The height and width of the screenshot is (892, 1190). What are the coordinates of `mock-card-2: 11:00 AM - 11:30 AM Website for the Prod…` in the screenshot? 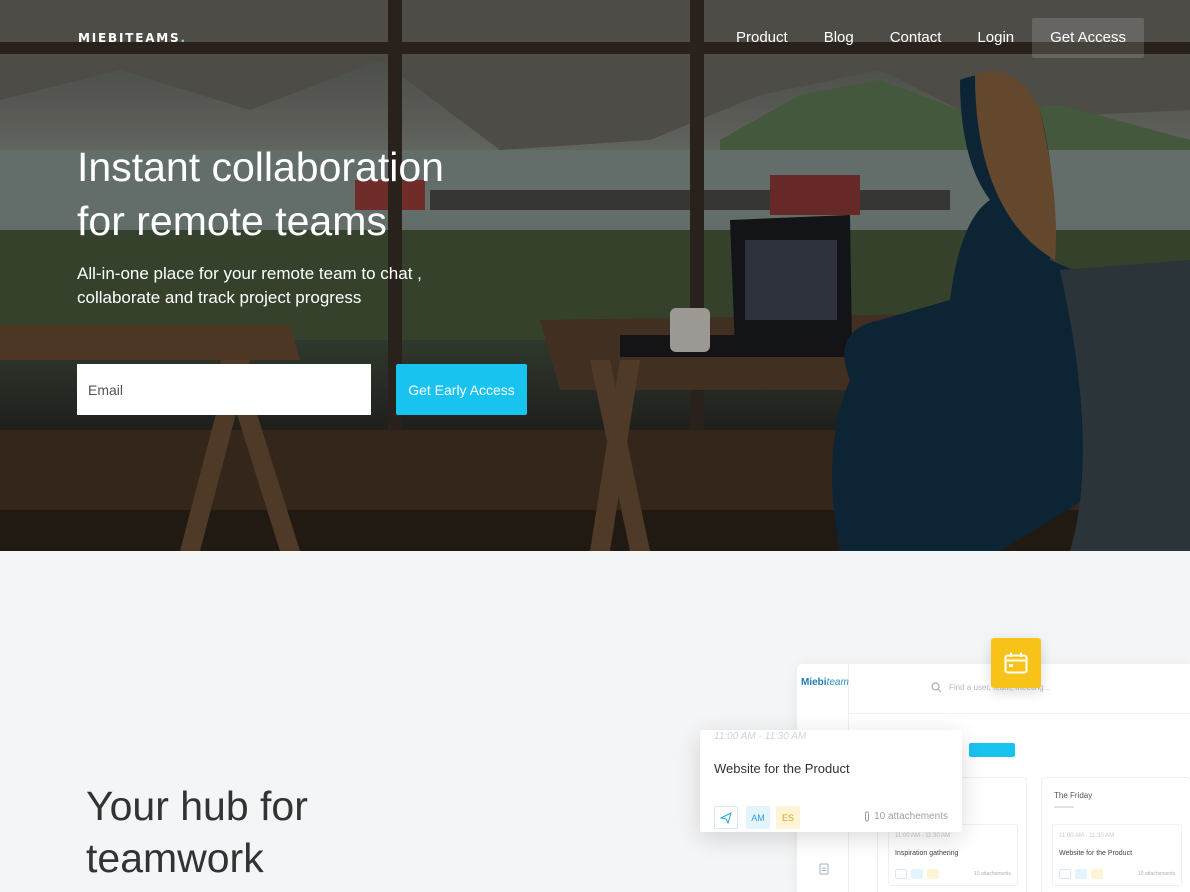 It's located at (1117, 855).